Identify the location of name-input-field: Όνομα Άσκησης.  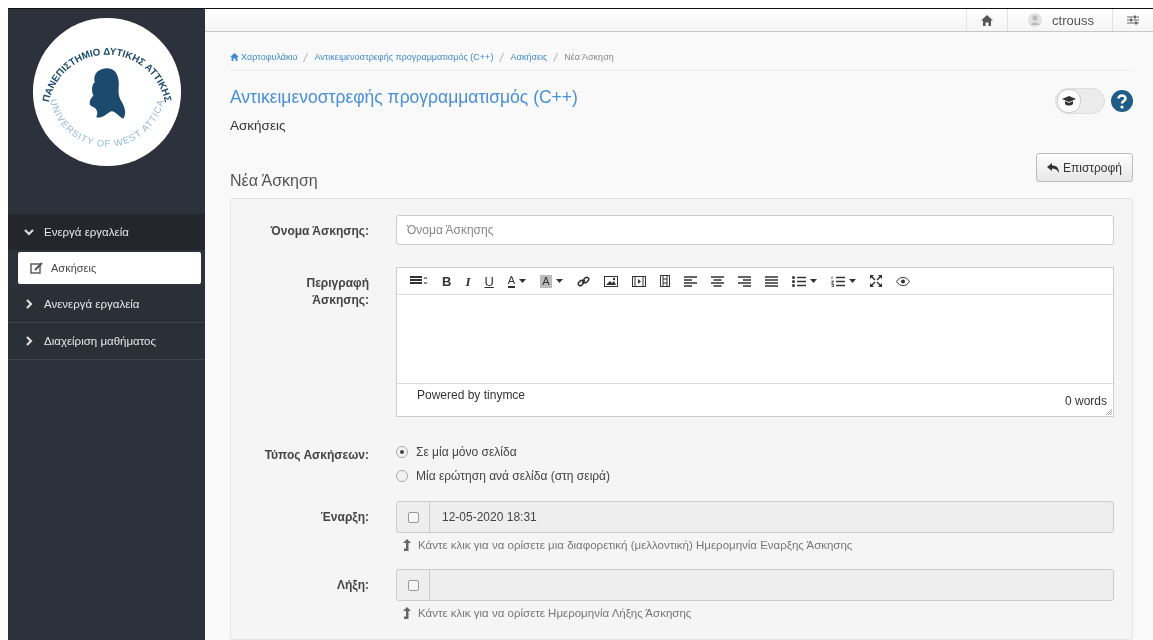
(755, 230).